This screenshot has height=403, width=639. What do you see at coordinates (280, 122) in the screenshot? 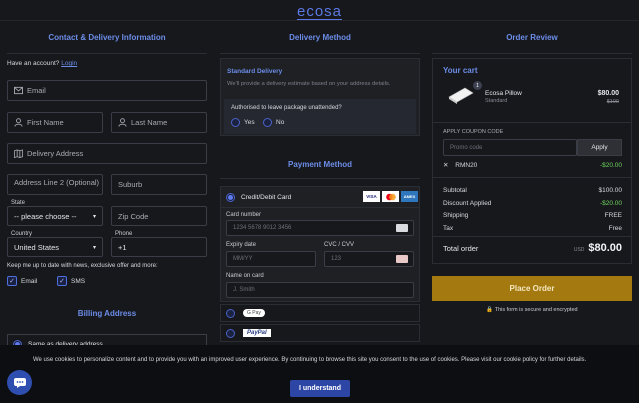
I see `no-label: No` at bounding box center [280, 122].